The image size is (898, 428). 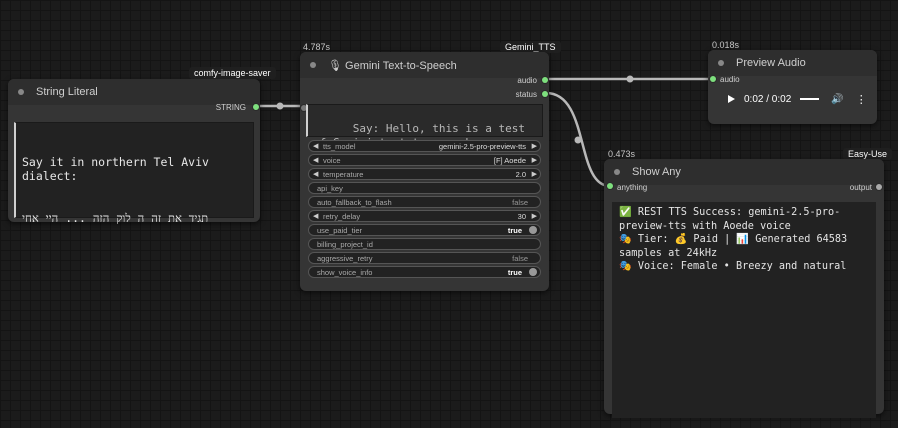 I want to click on widget-label: billing_project_id, so click(x=345, y=244).